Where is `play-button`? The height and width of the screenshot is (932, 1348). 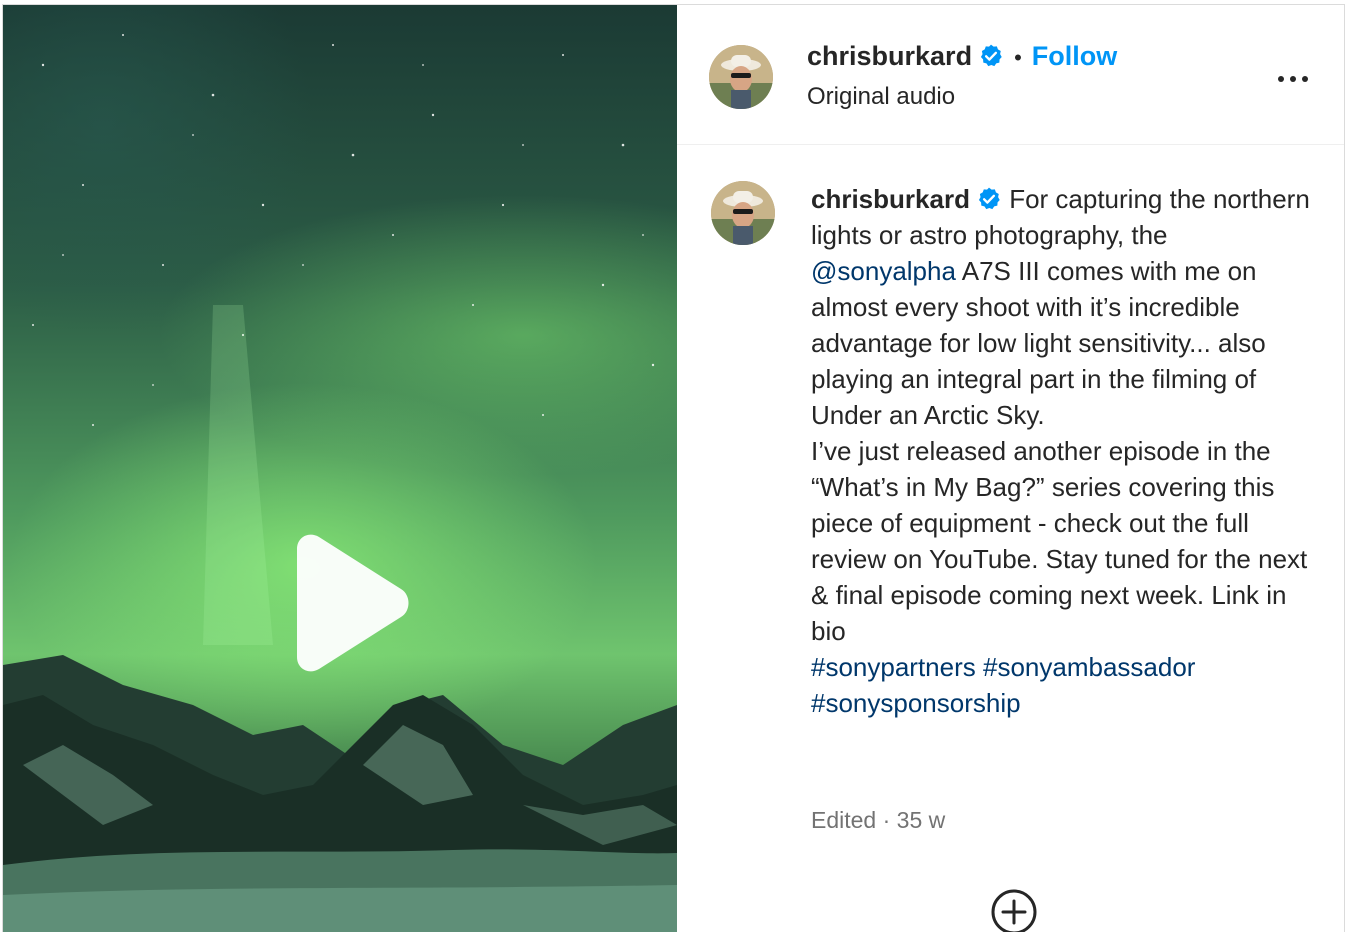 play-button is located at coordinates (349, 604).